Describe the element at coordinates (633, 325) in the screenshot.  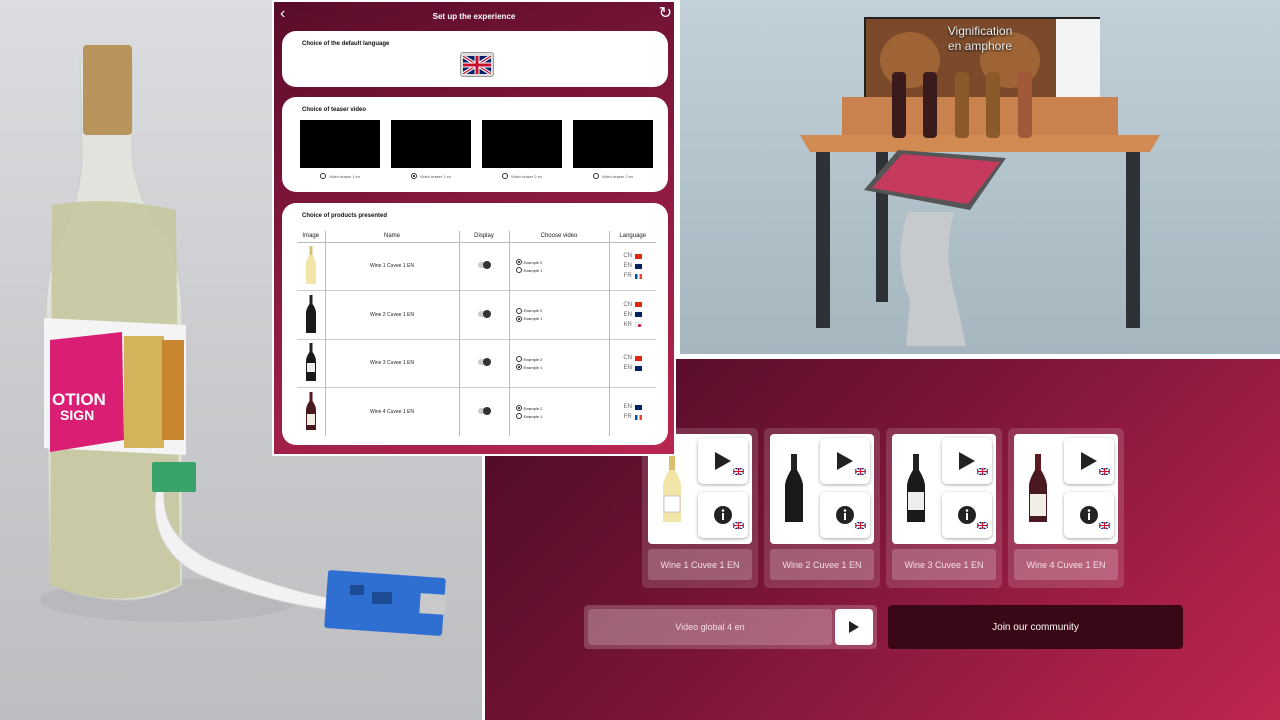
I see `language-option: KR` at that location.